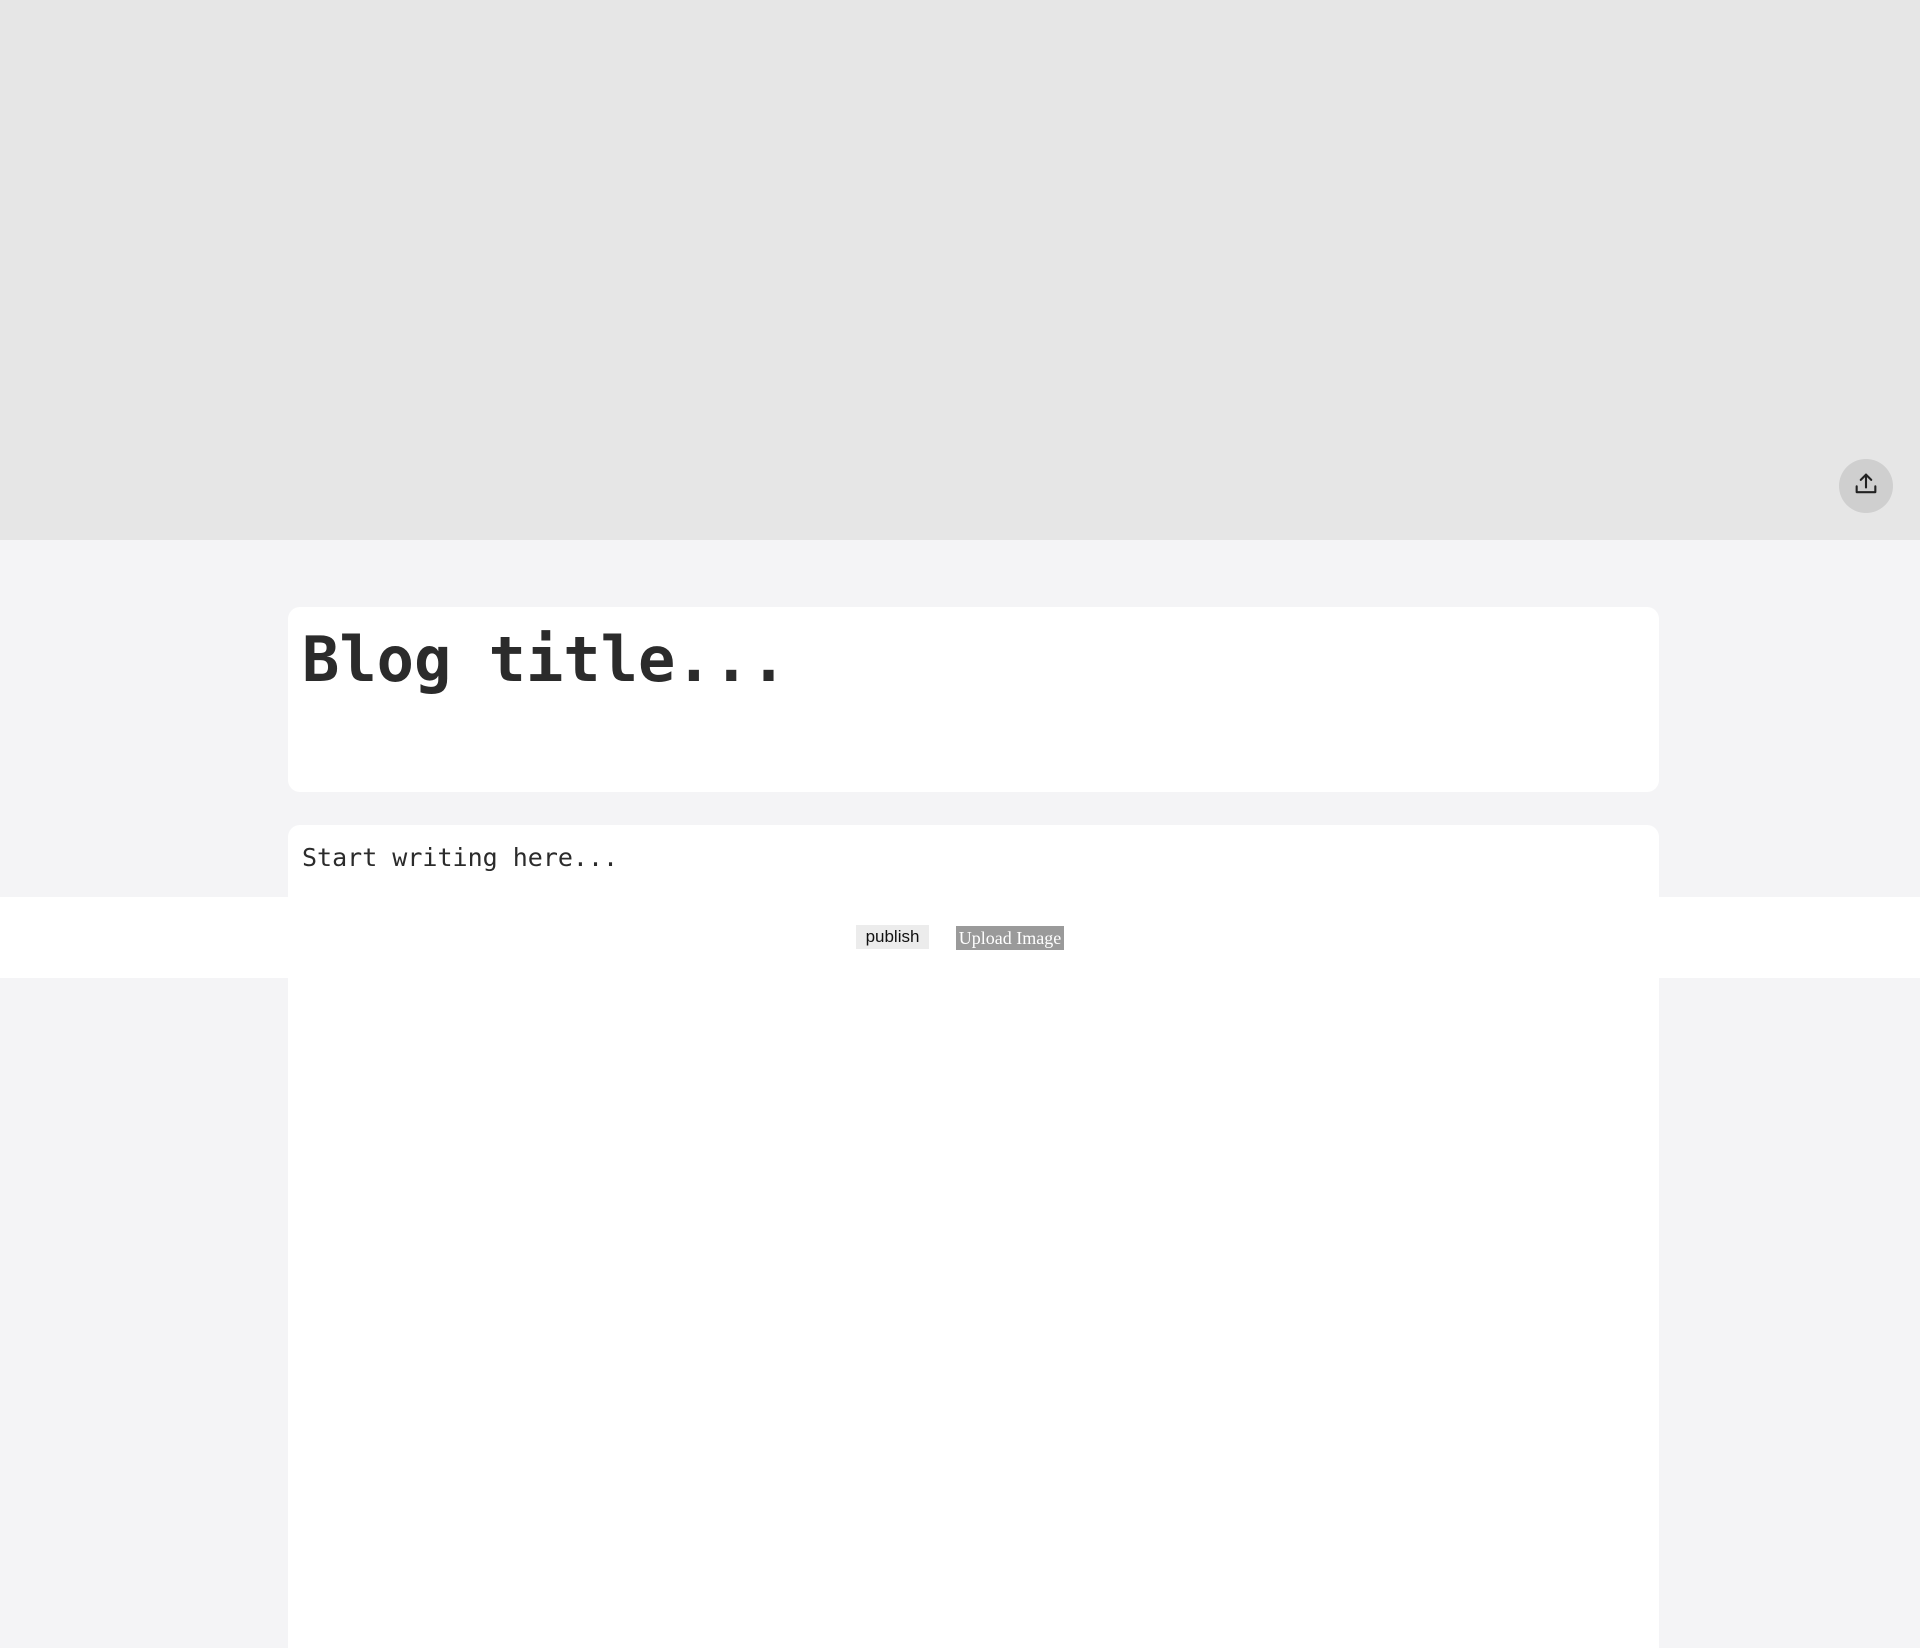 This screenshot has width=1920, height=1648. I want to click on publish-button: publish, so click(892, 937).